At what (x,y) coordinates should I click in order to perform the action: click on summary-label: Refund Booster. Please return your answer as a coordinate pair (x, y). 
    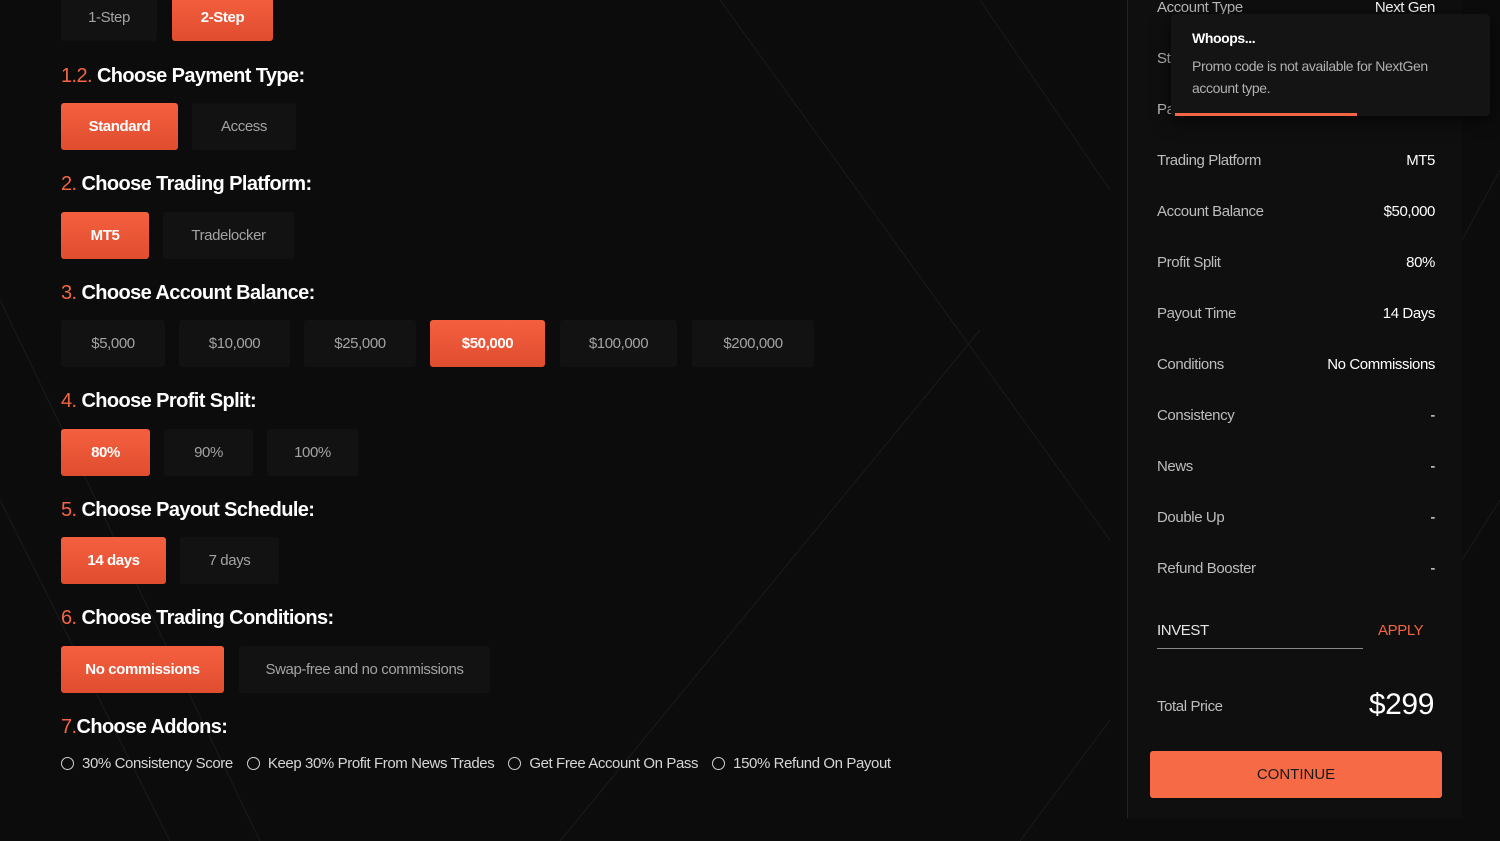
    Looking at the image, I should click on (1206, 568).